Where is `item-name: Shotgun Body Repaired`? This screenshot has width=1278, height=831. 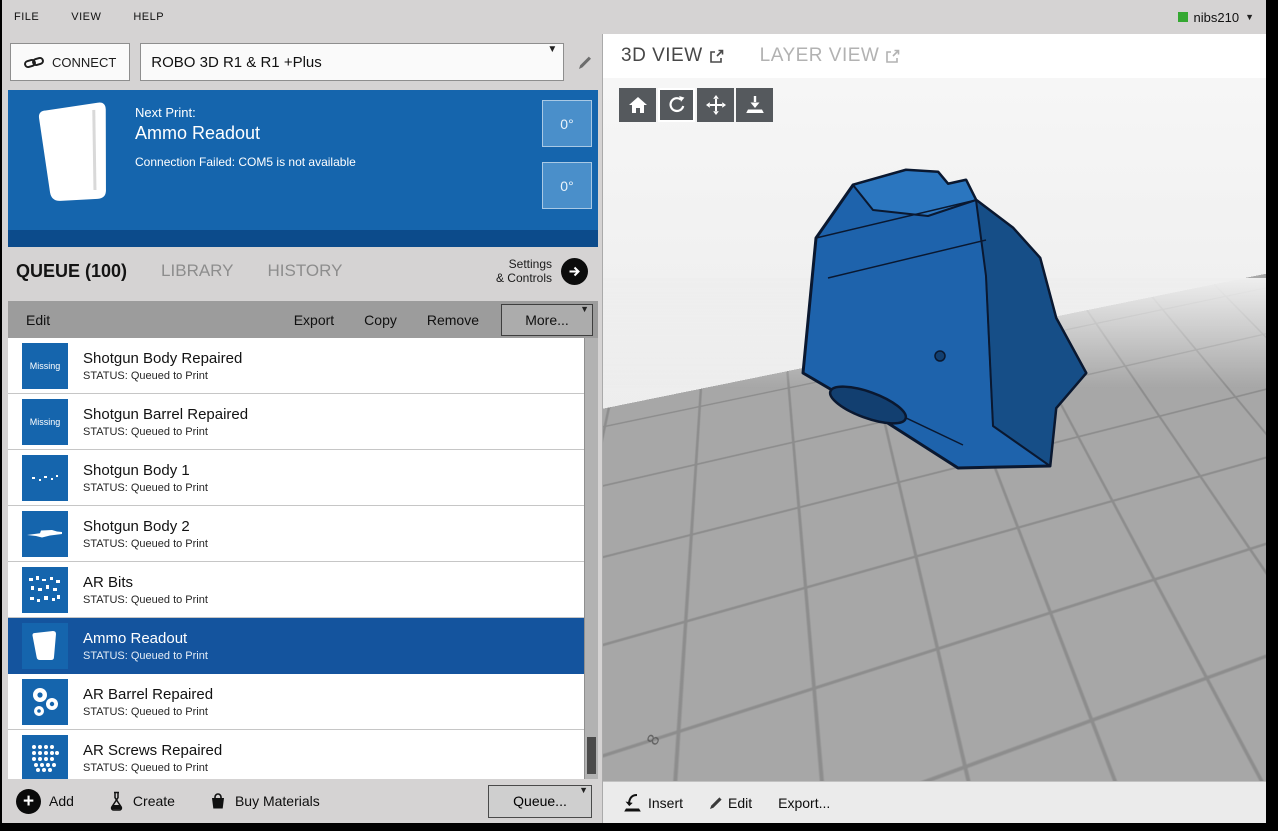 item-name: Shotgun Body Repaired is located at coordinates (163, 358).